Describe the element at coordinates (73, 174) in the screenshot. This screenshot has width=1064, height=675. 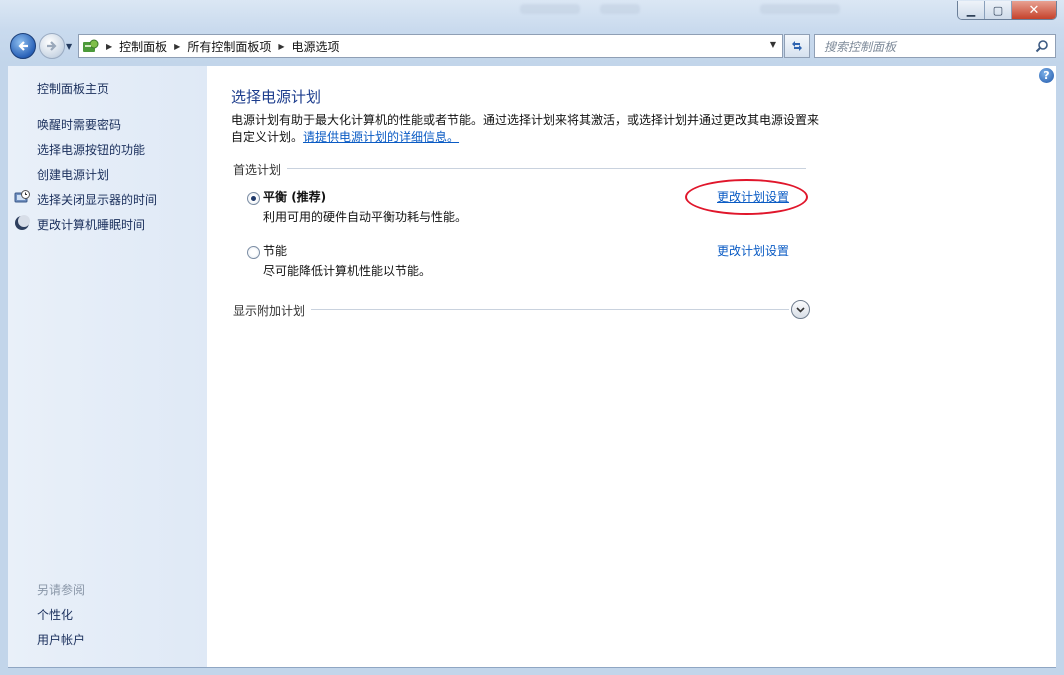
I see `sidebar-link-create-plan: 创建电源计划` at that location.